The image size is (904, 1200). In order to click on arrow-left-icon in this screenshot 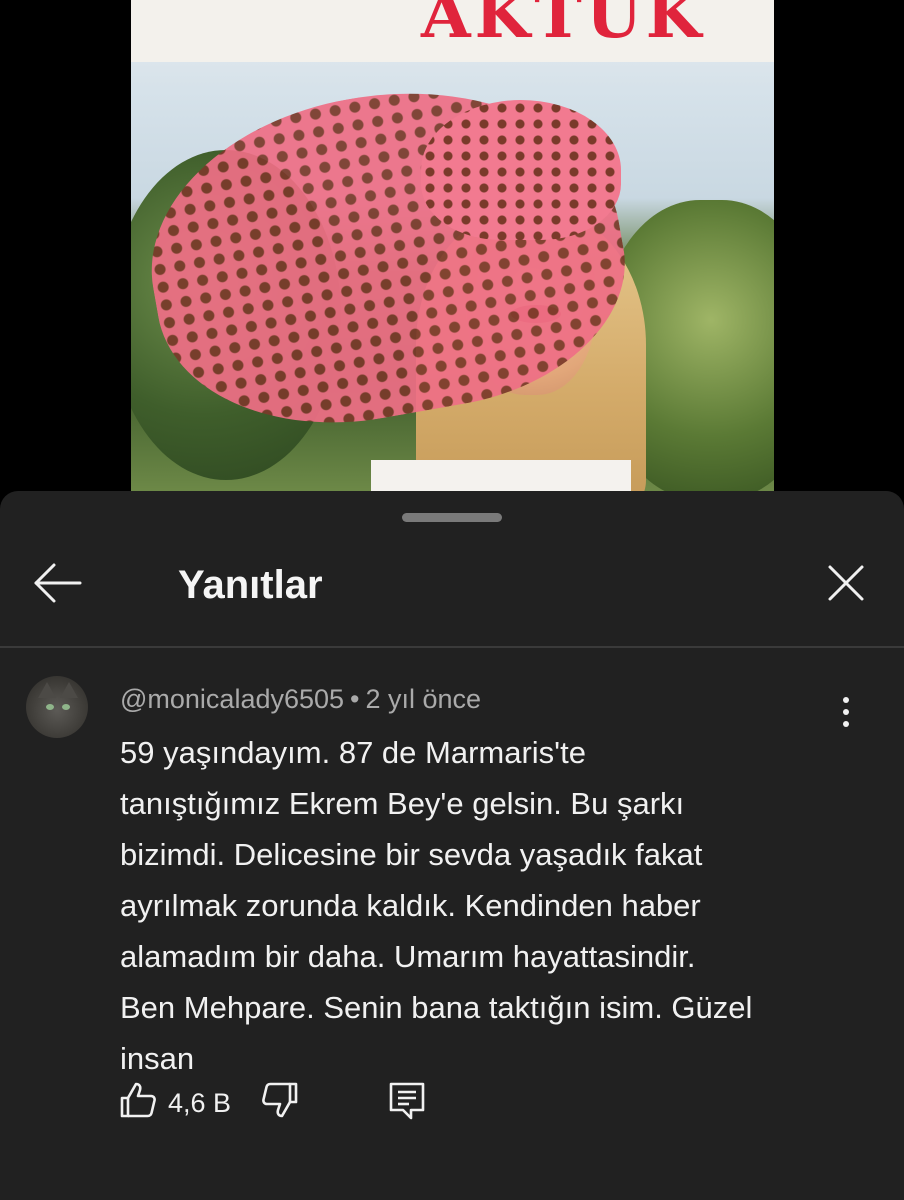, I will do `click(58, 583)`.